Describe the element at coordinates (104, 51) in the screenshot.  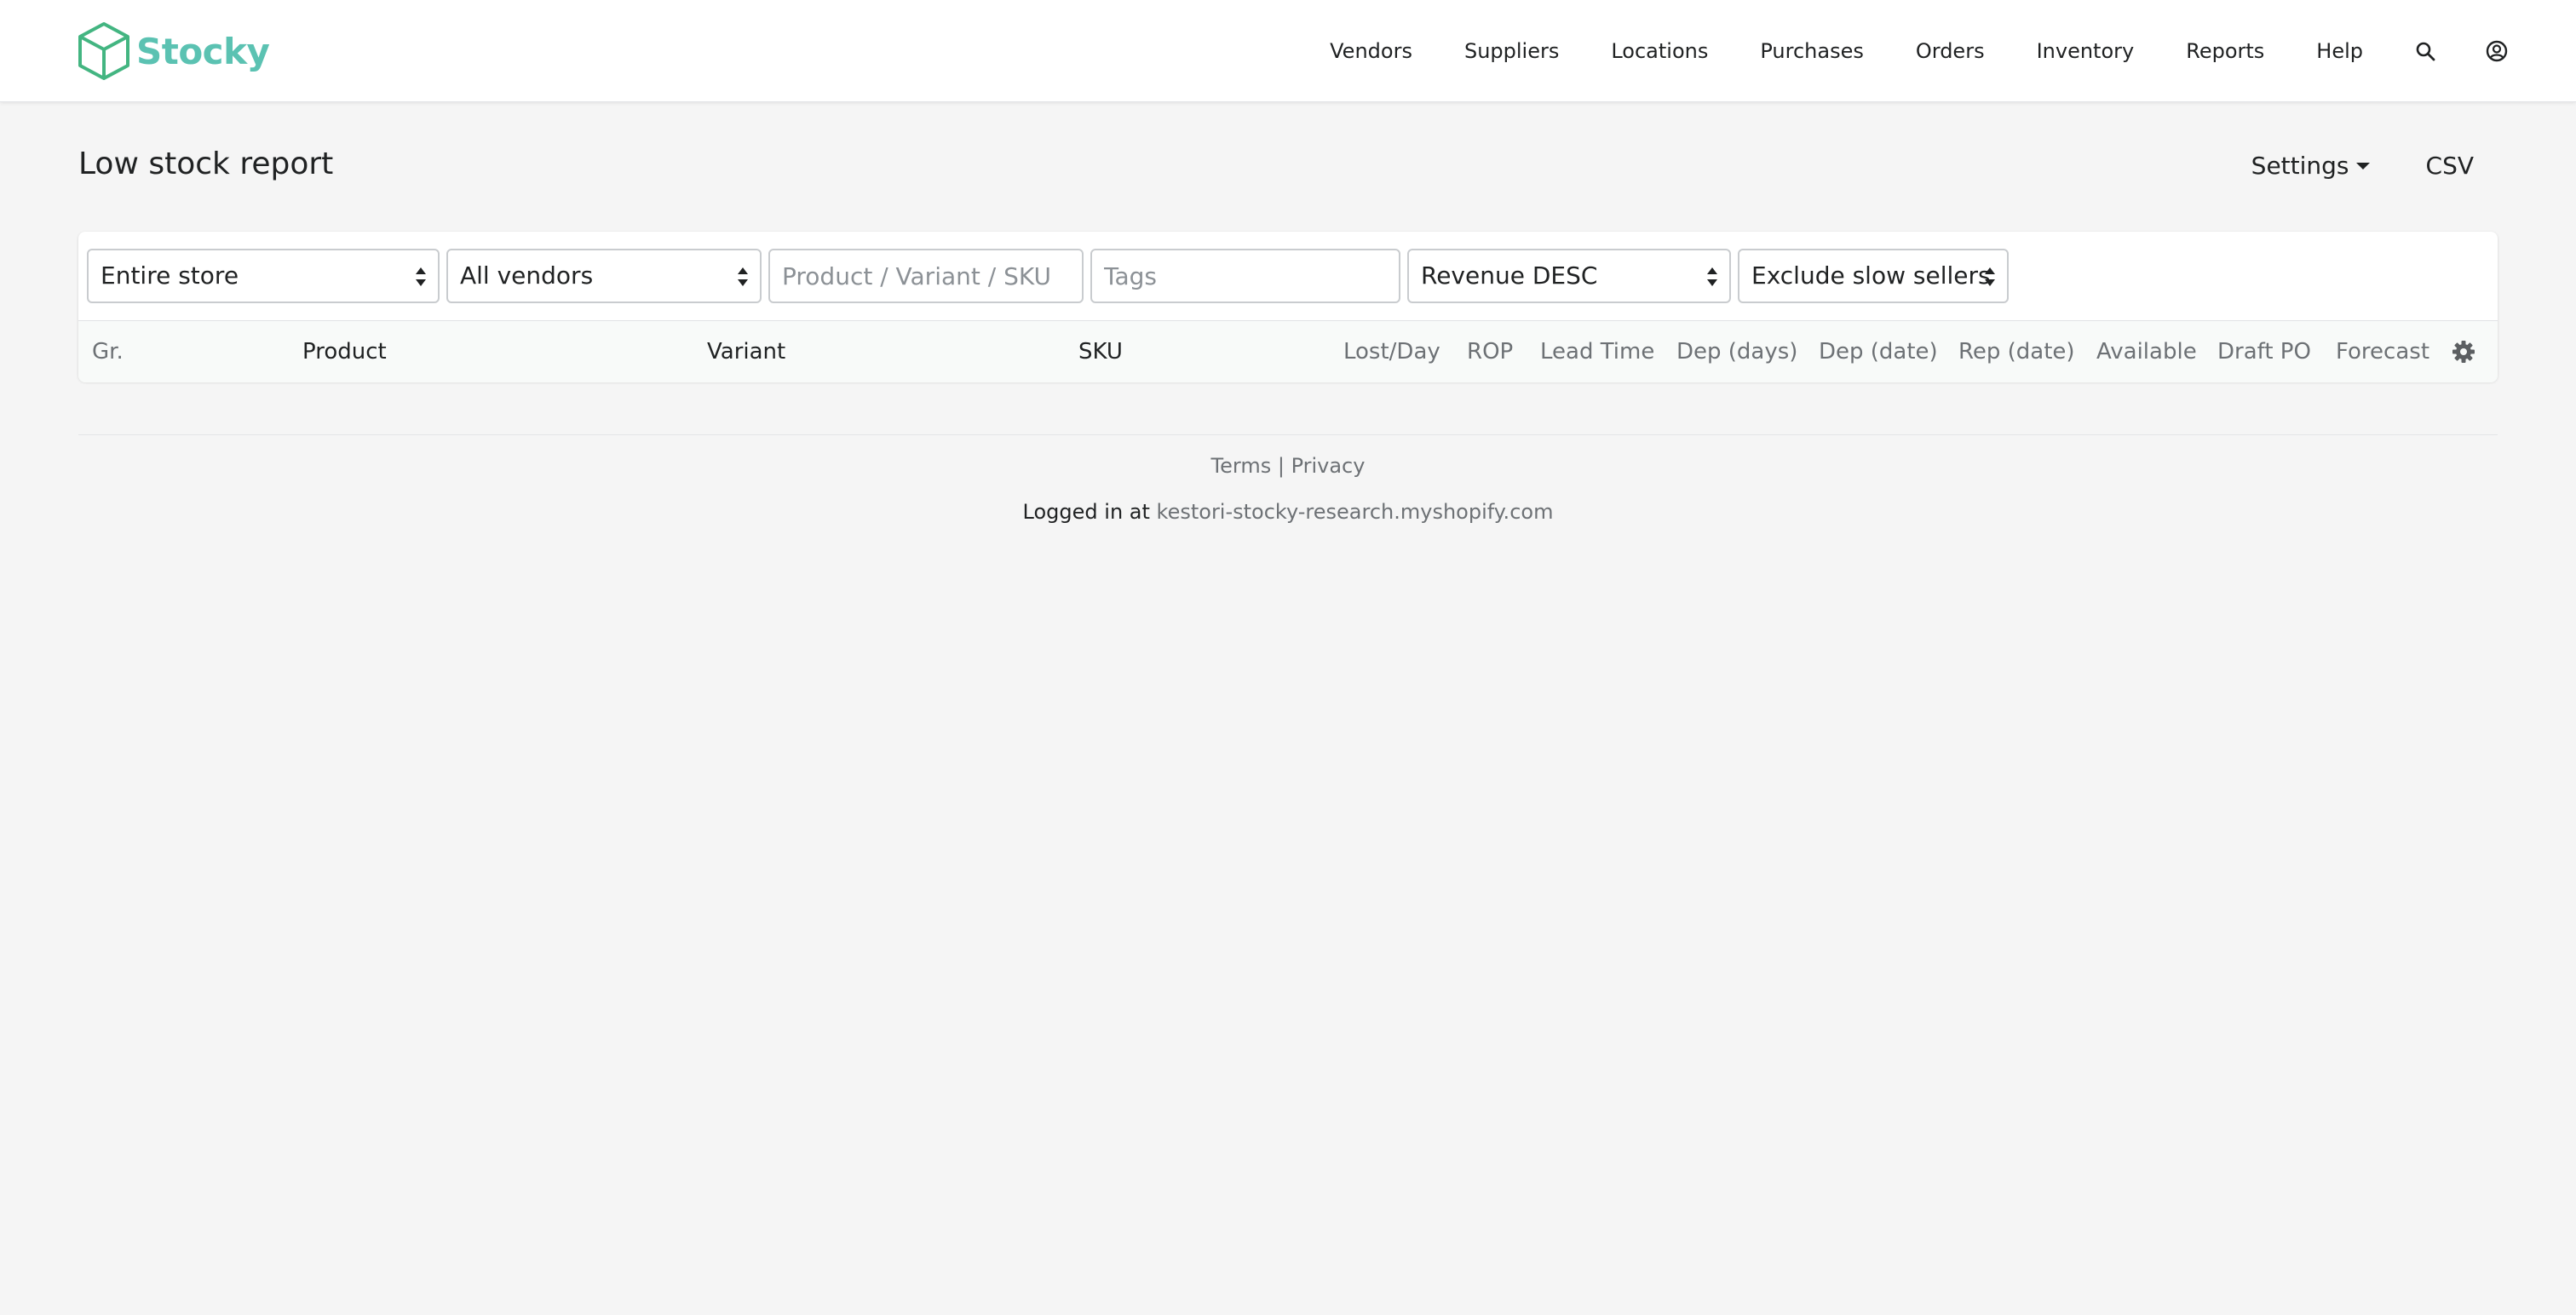
I see `box-logo-icon` at that location.